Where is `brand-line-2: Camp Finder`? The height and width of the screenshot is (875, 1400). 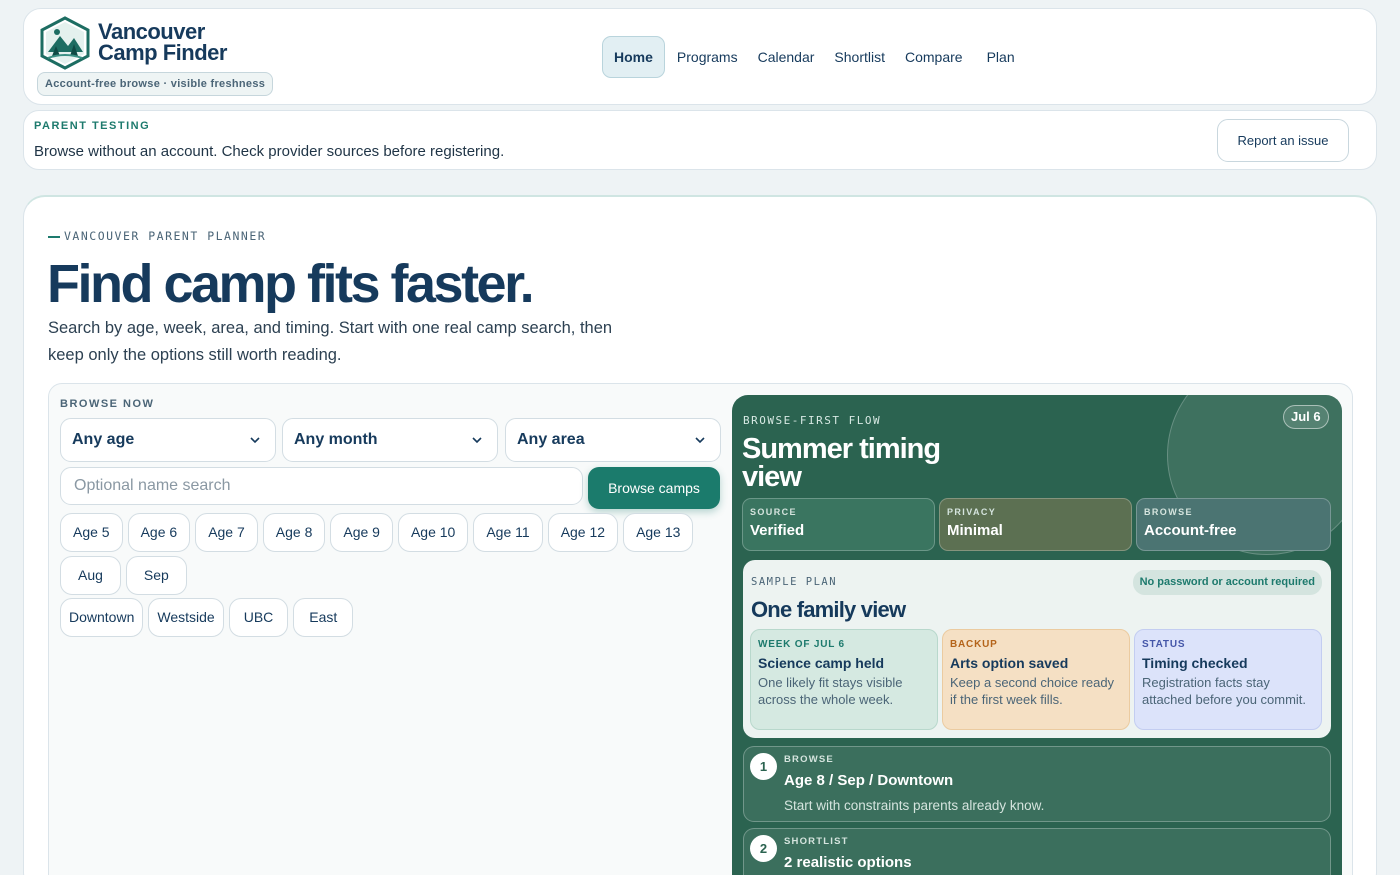 brand-line-2: Camp Finder is located at coordinates (162, 52).